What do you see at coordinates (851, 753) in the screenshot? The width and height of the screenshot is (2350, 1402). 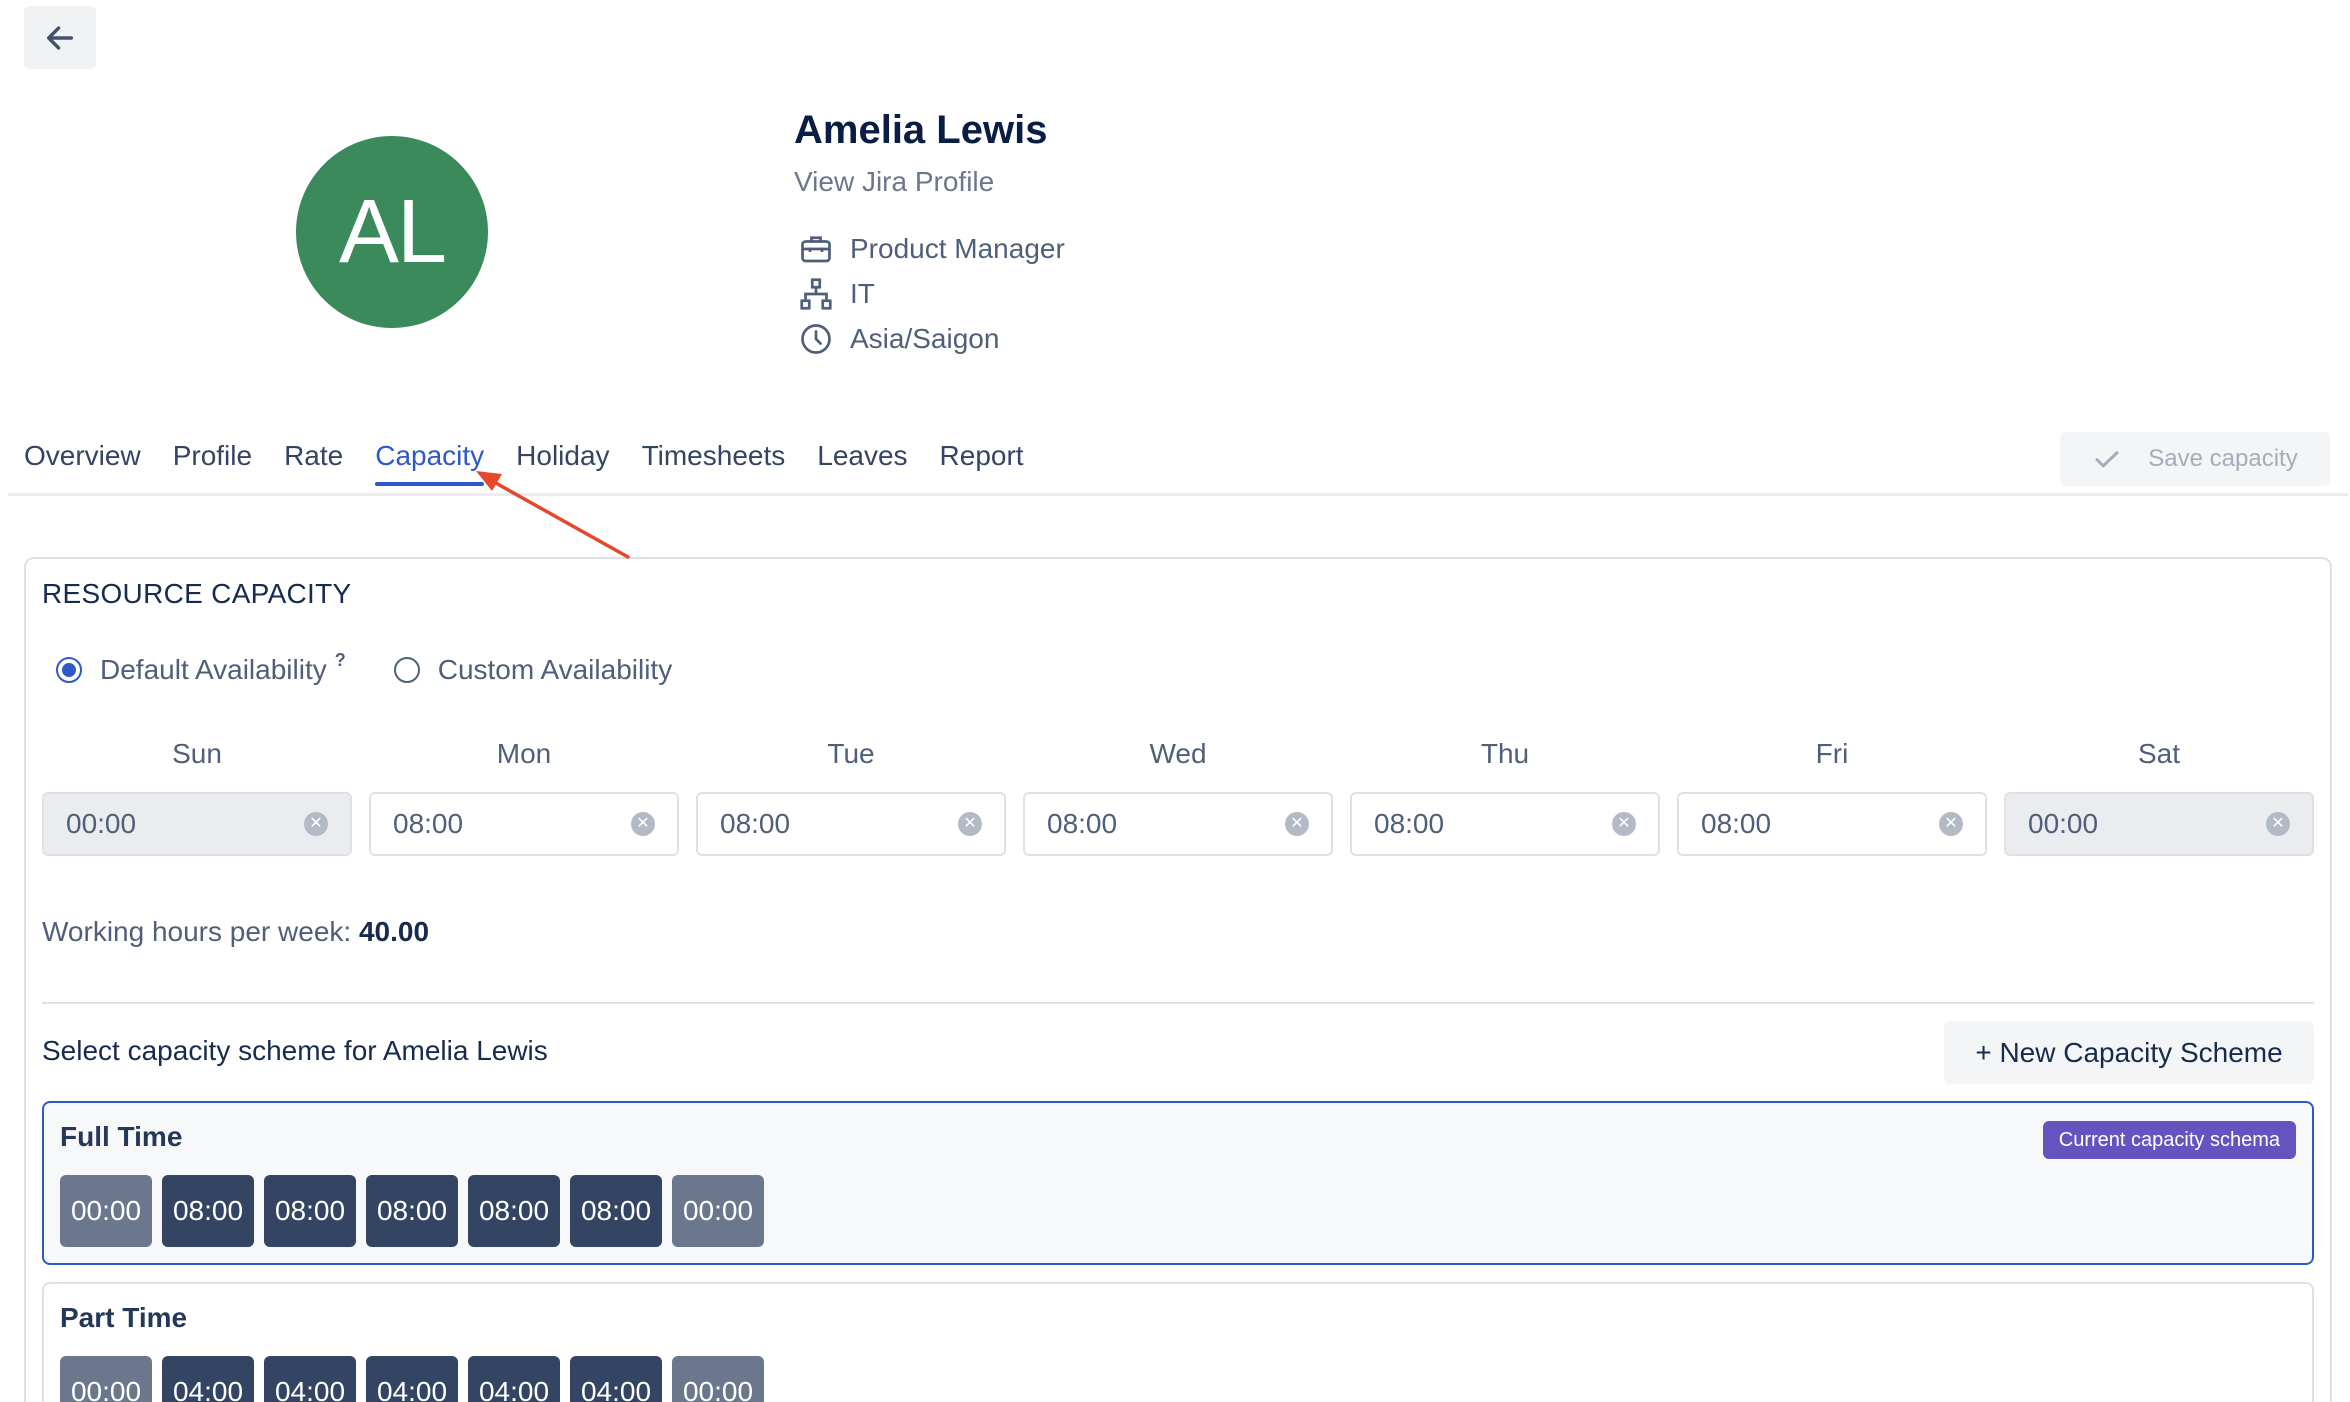 I see `day-label: Tue` at bounding box center [851, 753].